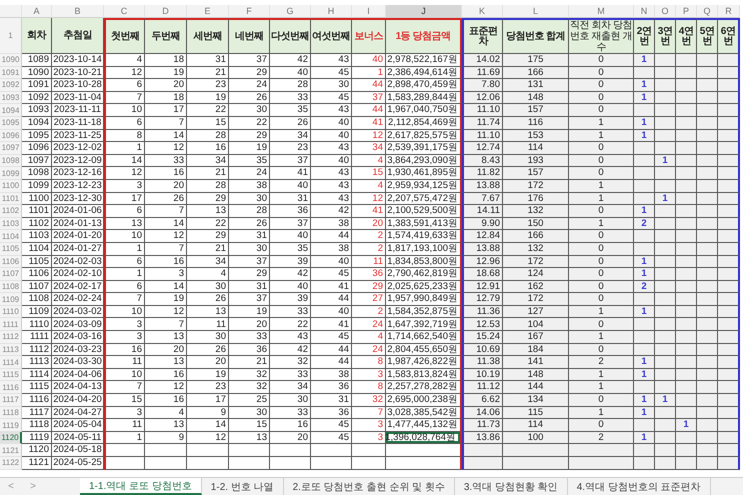  Describe the element at coordinates (11, 362) in the screenshot. I see `row-number: 1114` at that location.